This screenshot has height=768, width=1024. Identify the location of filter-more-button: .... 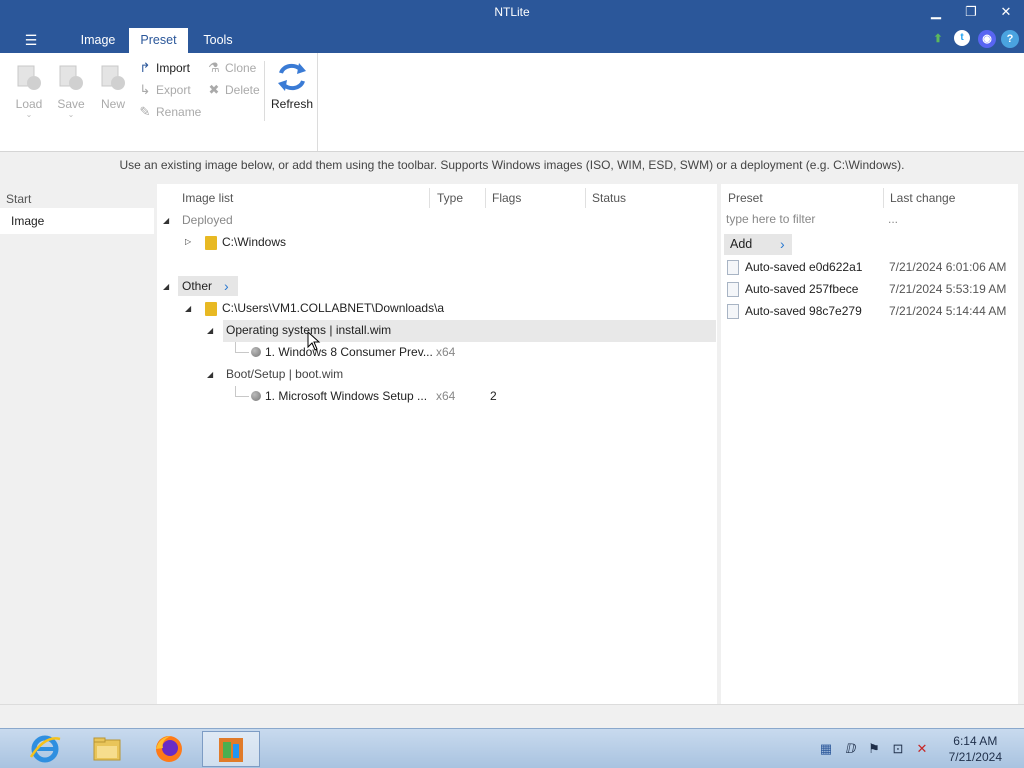
(893, 219).